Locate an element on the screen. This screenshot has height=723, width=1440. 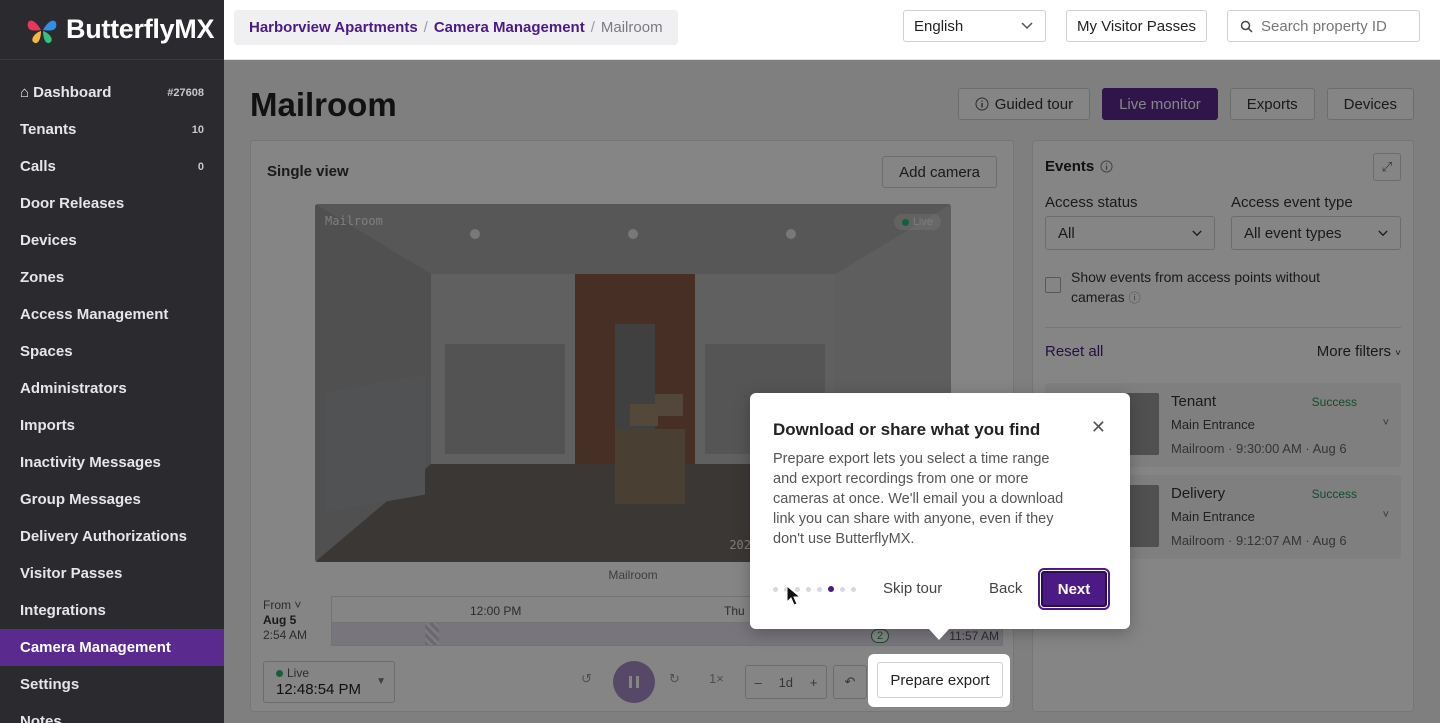
sidebar-item-imports: Imports is located at coordinates (112, 425).